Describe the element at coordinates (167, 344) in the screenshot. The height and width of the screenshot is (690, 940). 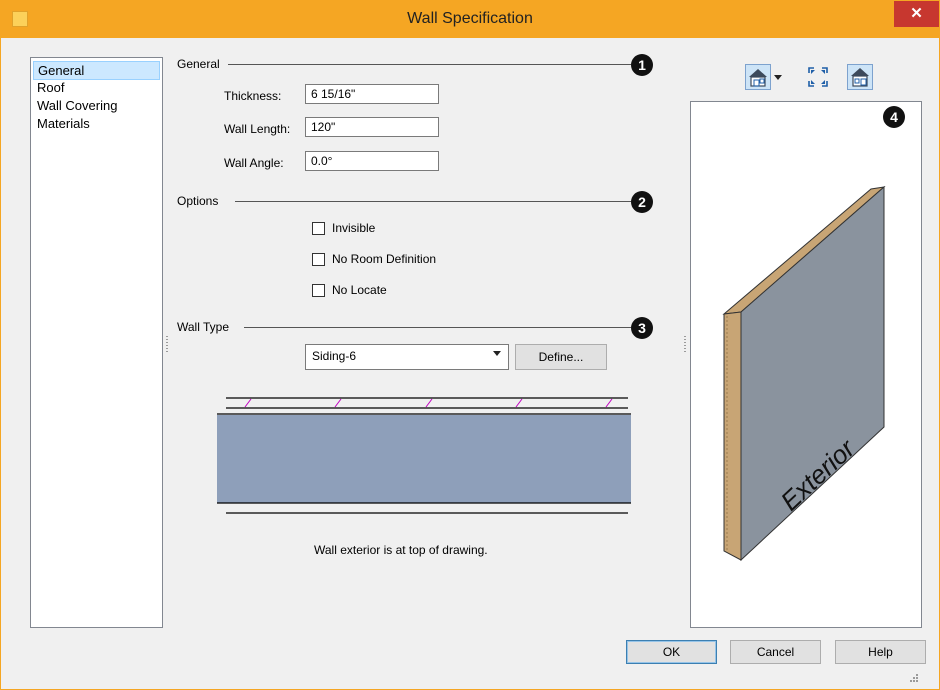
I see `left-splitter-grip` at that location.